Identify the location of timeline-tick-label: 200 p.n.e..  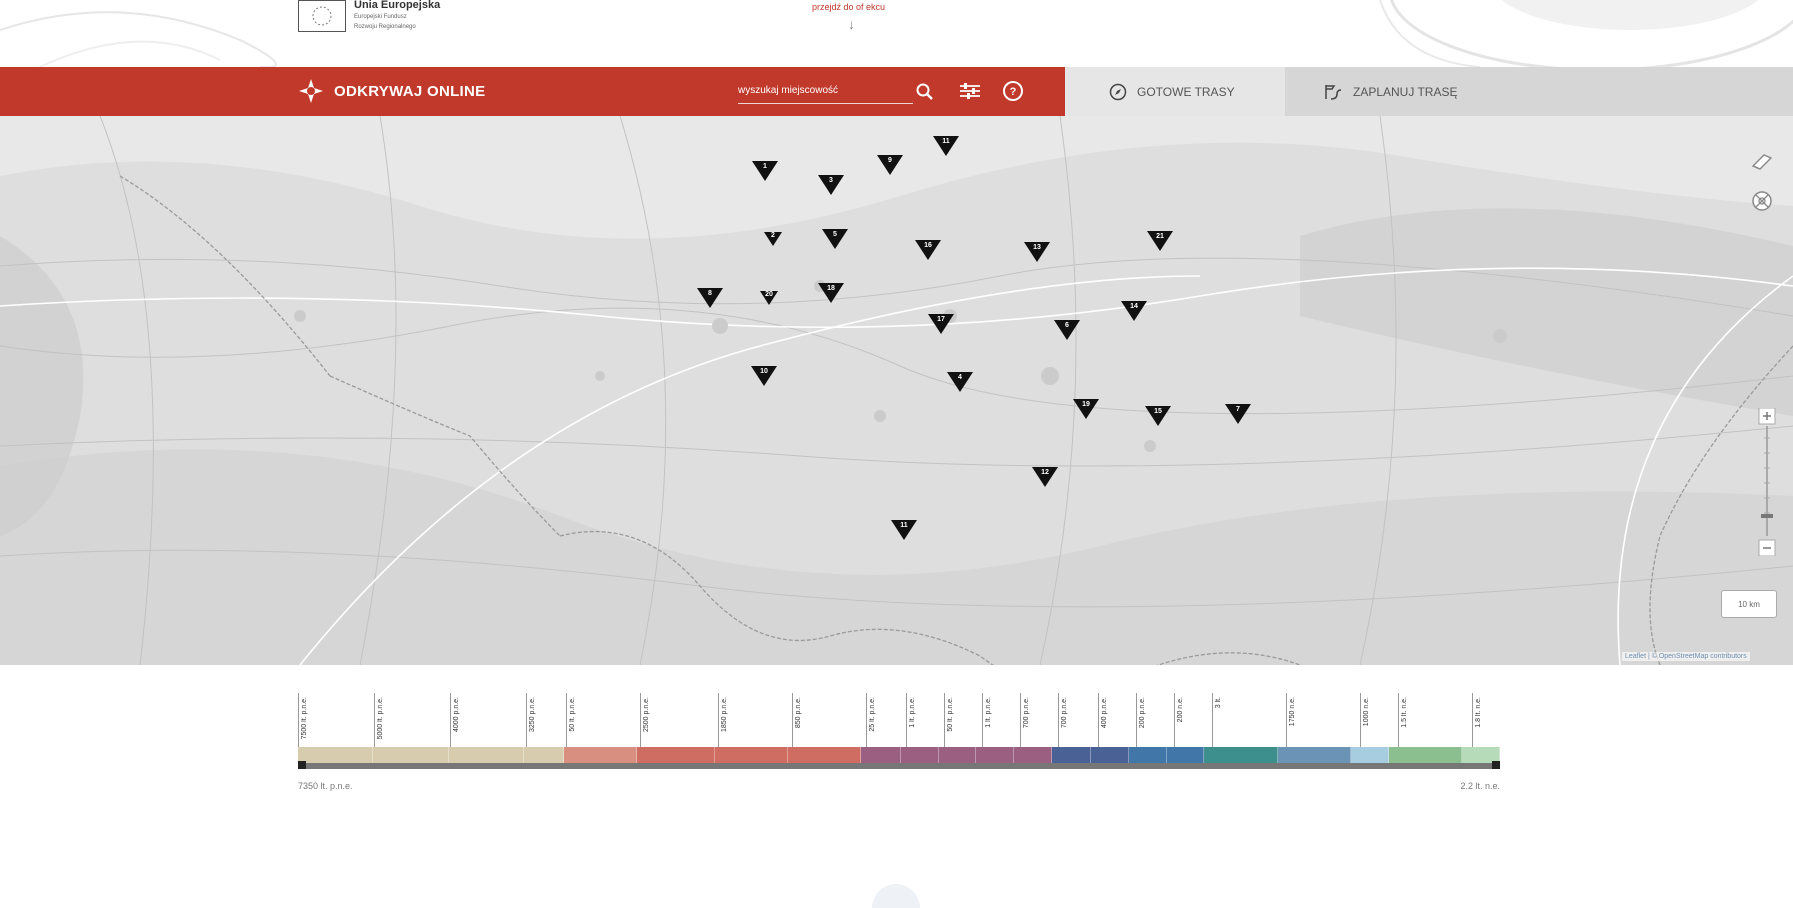
(1142, 713).